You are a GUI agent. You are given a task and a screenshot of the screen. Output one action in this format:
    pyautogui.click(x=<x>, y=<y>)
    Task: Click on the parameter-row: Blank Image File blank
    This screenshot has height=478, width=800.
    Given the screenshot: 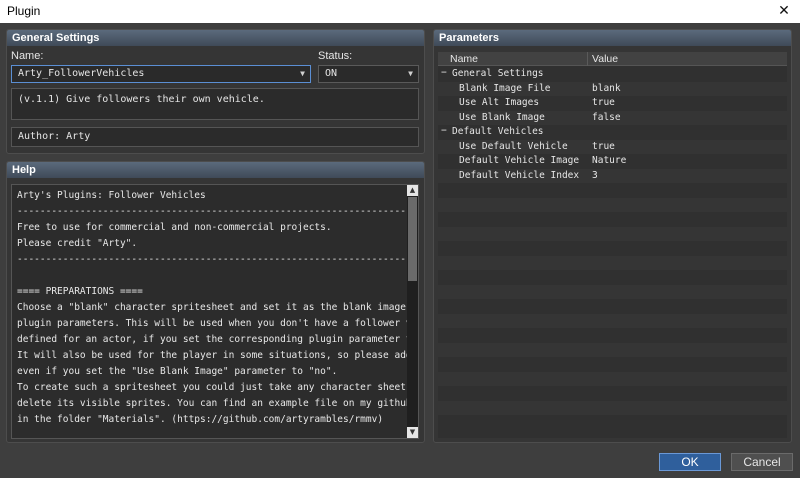 What is the action you would take?
    pyautogui.click(x=612, y=88)
    